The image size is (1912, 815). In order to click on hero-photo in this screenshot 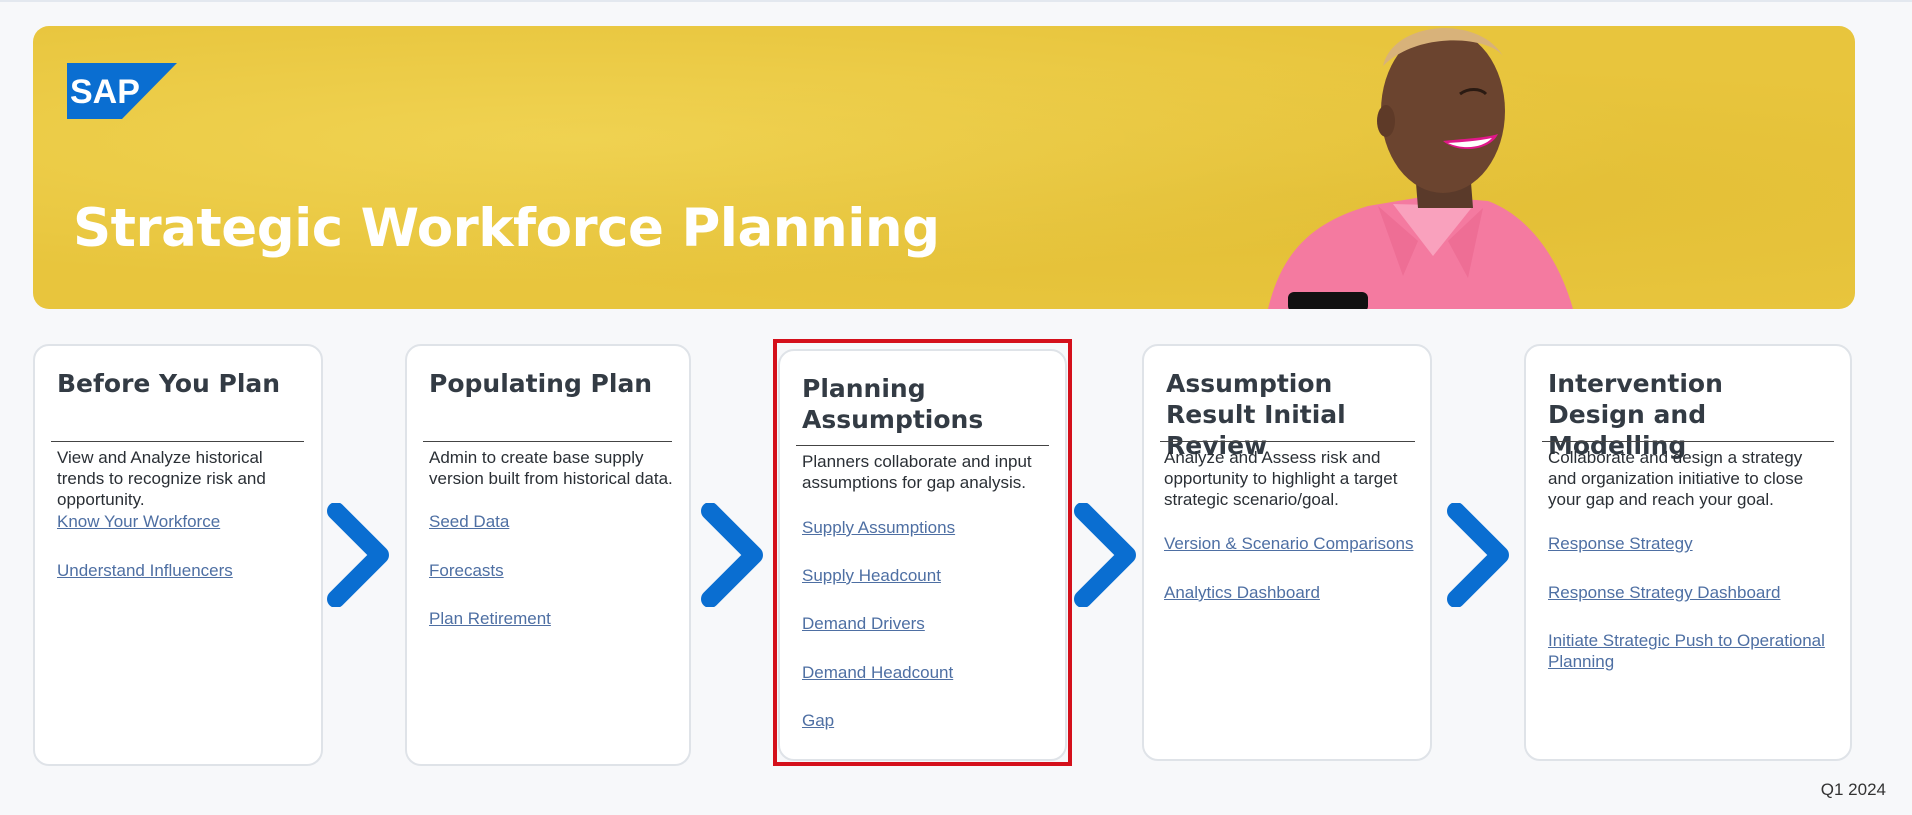, I will do `click(1420, 168)`.